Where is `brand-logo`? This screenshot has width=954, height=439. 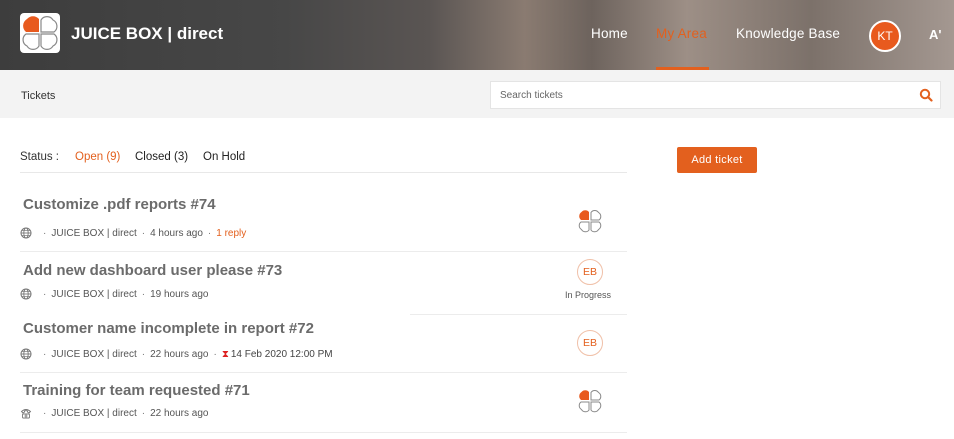 brand-logo is located at coordinates (40, 33).